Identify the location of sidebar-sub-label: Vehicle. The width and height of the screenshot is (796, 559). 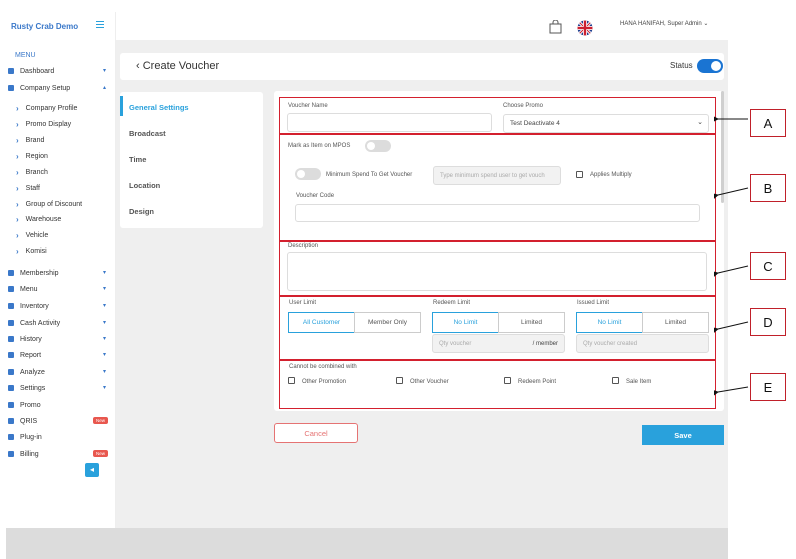
(37, 235).